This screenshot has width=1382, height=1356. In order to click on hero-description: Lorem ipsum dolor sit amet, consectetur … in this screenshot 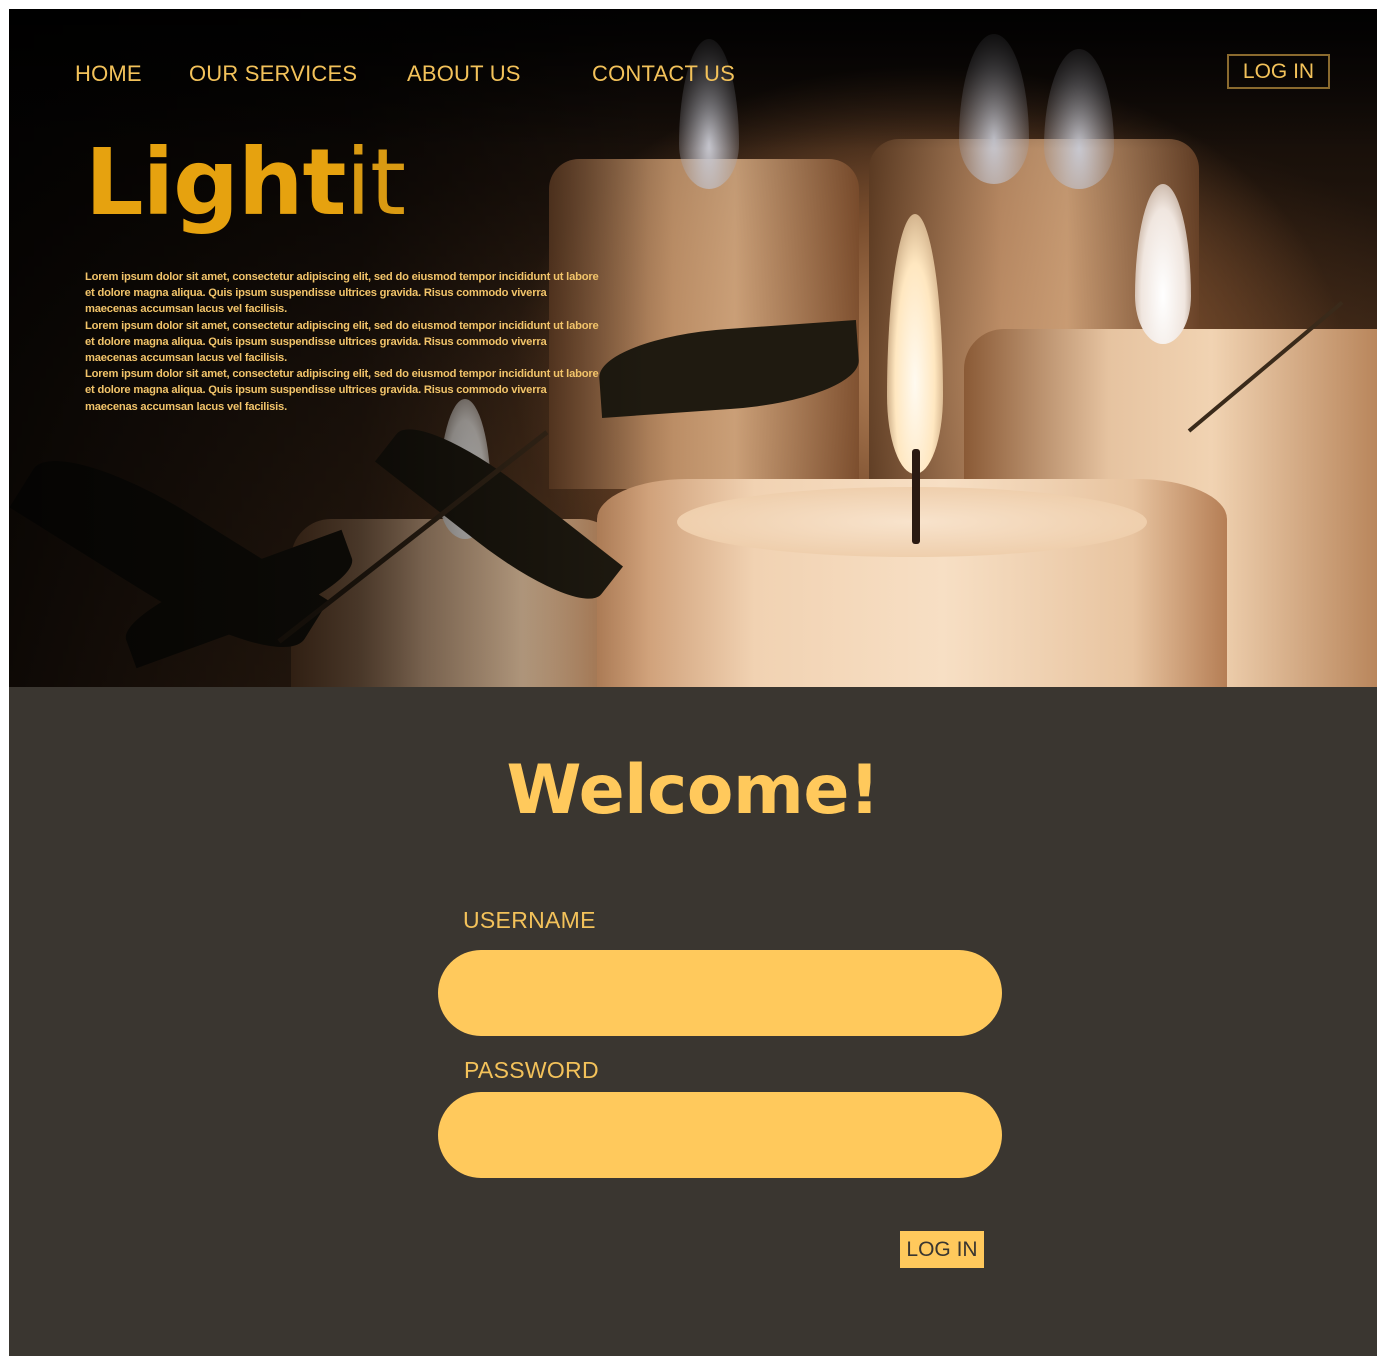, I will do `click(342, 342)`.